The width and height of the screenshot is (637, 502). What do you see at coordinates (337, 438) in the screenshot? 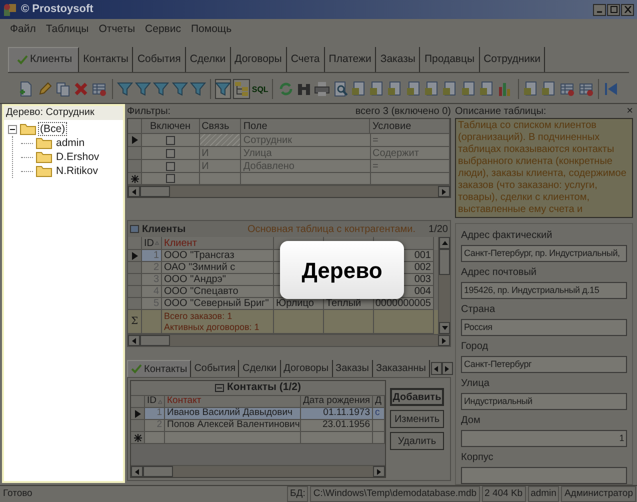
I see `table-cell` at bounding box center [337, 438].